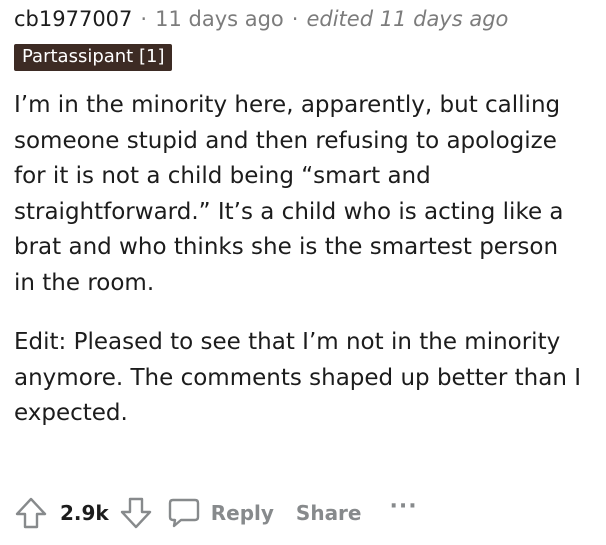 This screenshot has height=545, width=606. Describe the element at coordinates (407, 19) in the screenshot. I see `comment-edited: edited 11 days ago` at that location.